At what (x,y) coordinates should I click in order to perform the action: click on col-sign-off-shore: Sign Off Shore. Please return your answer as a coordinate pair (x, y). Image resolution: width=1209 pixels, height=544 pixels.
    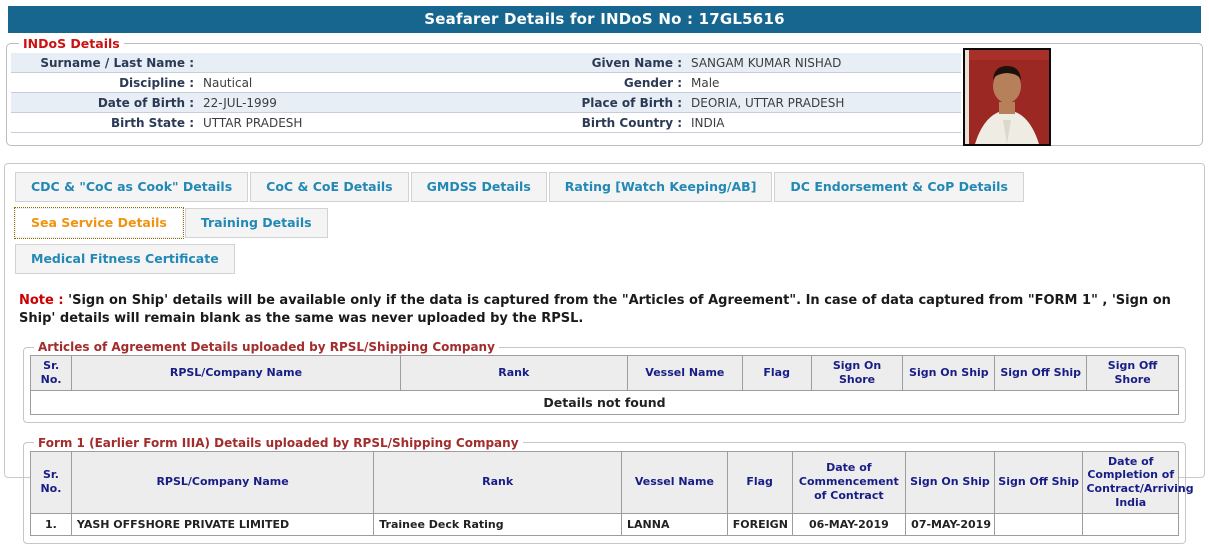
    Looking at the image, I should click on (1132, 373).